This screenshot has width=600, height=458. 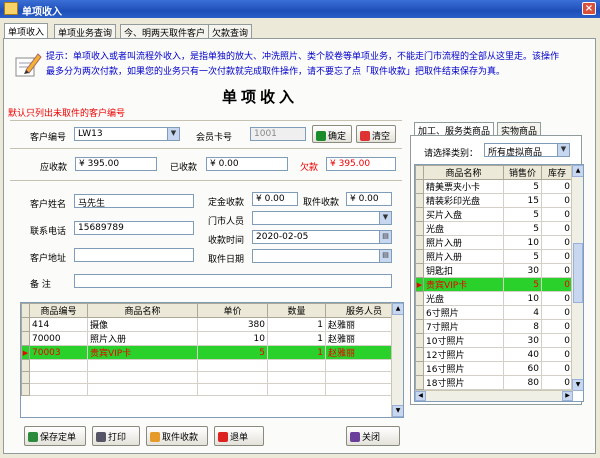 What do you see at coordinates (165, 31) in the screenshot?
I see `tab-pickup-customers: 今、明两天取件客户` at bounding box center [165, 31].